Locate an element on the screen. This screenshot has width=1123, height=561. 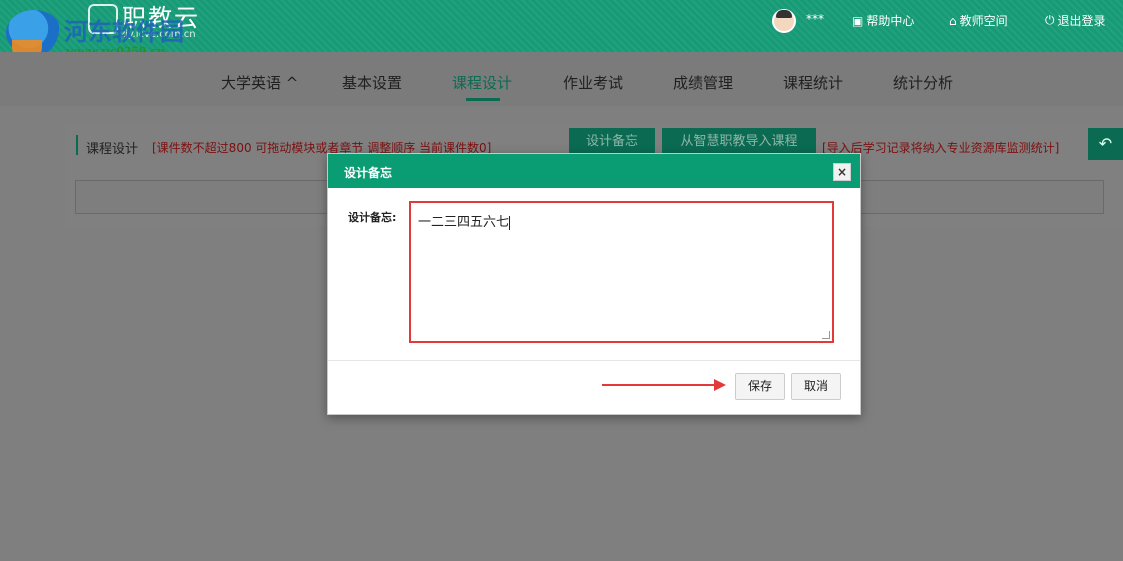
back-button: ↶ is located at coordinates (1105, 144).